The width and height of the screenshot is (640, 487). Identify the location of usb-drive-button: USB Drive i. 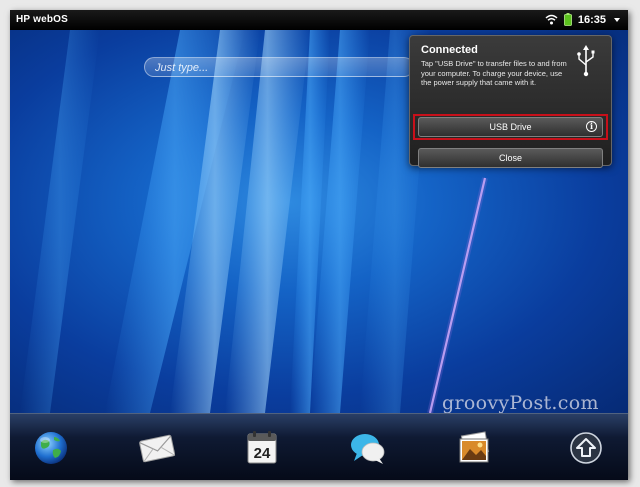
(510, 127).